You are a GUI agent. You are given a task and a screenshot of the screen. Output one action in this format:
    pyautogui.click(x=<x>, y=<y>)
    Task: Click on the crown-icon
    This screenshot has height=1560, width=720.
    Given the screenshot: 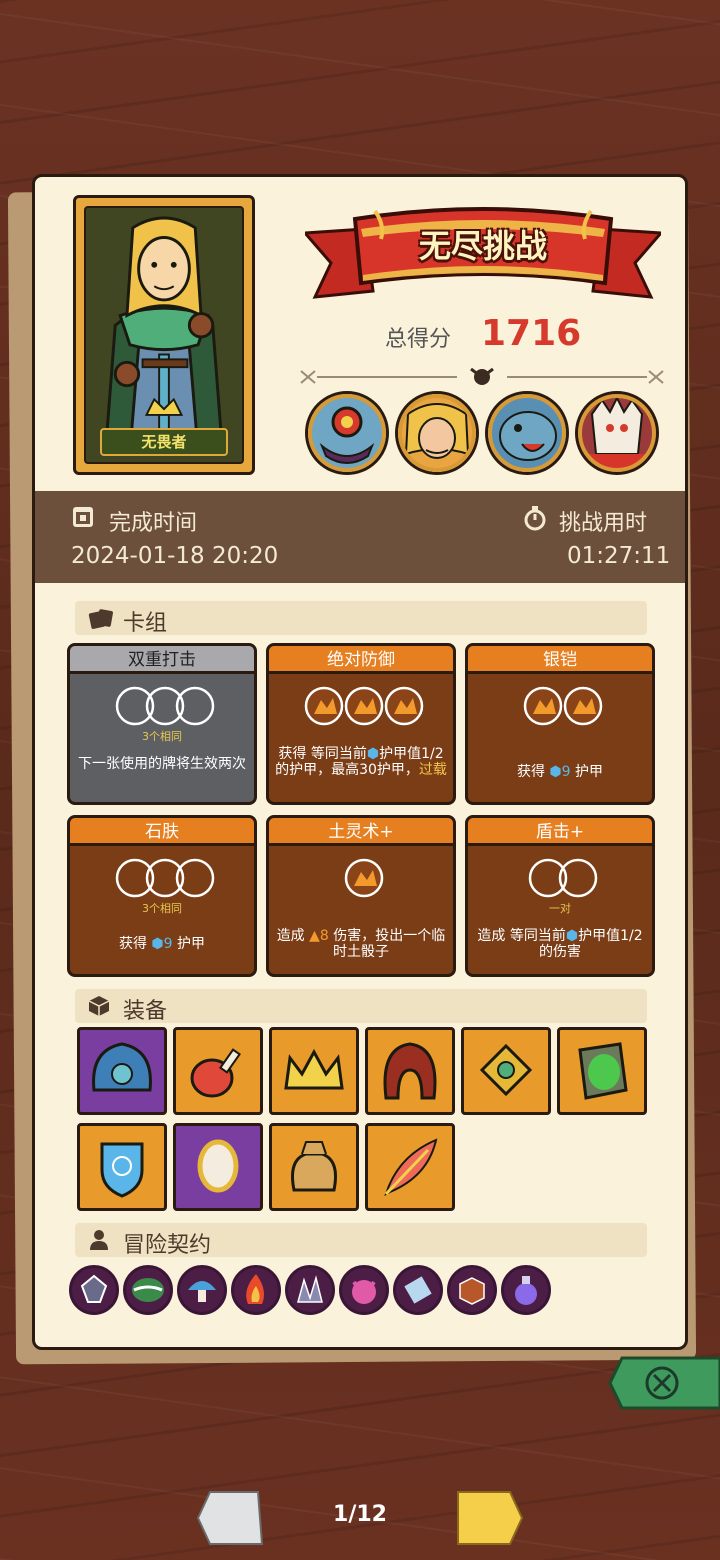 What is the action you would take?
    pyautogui.click(x=314, y=1069)
    